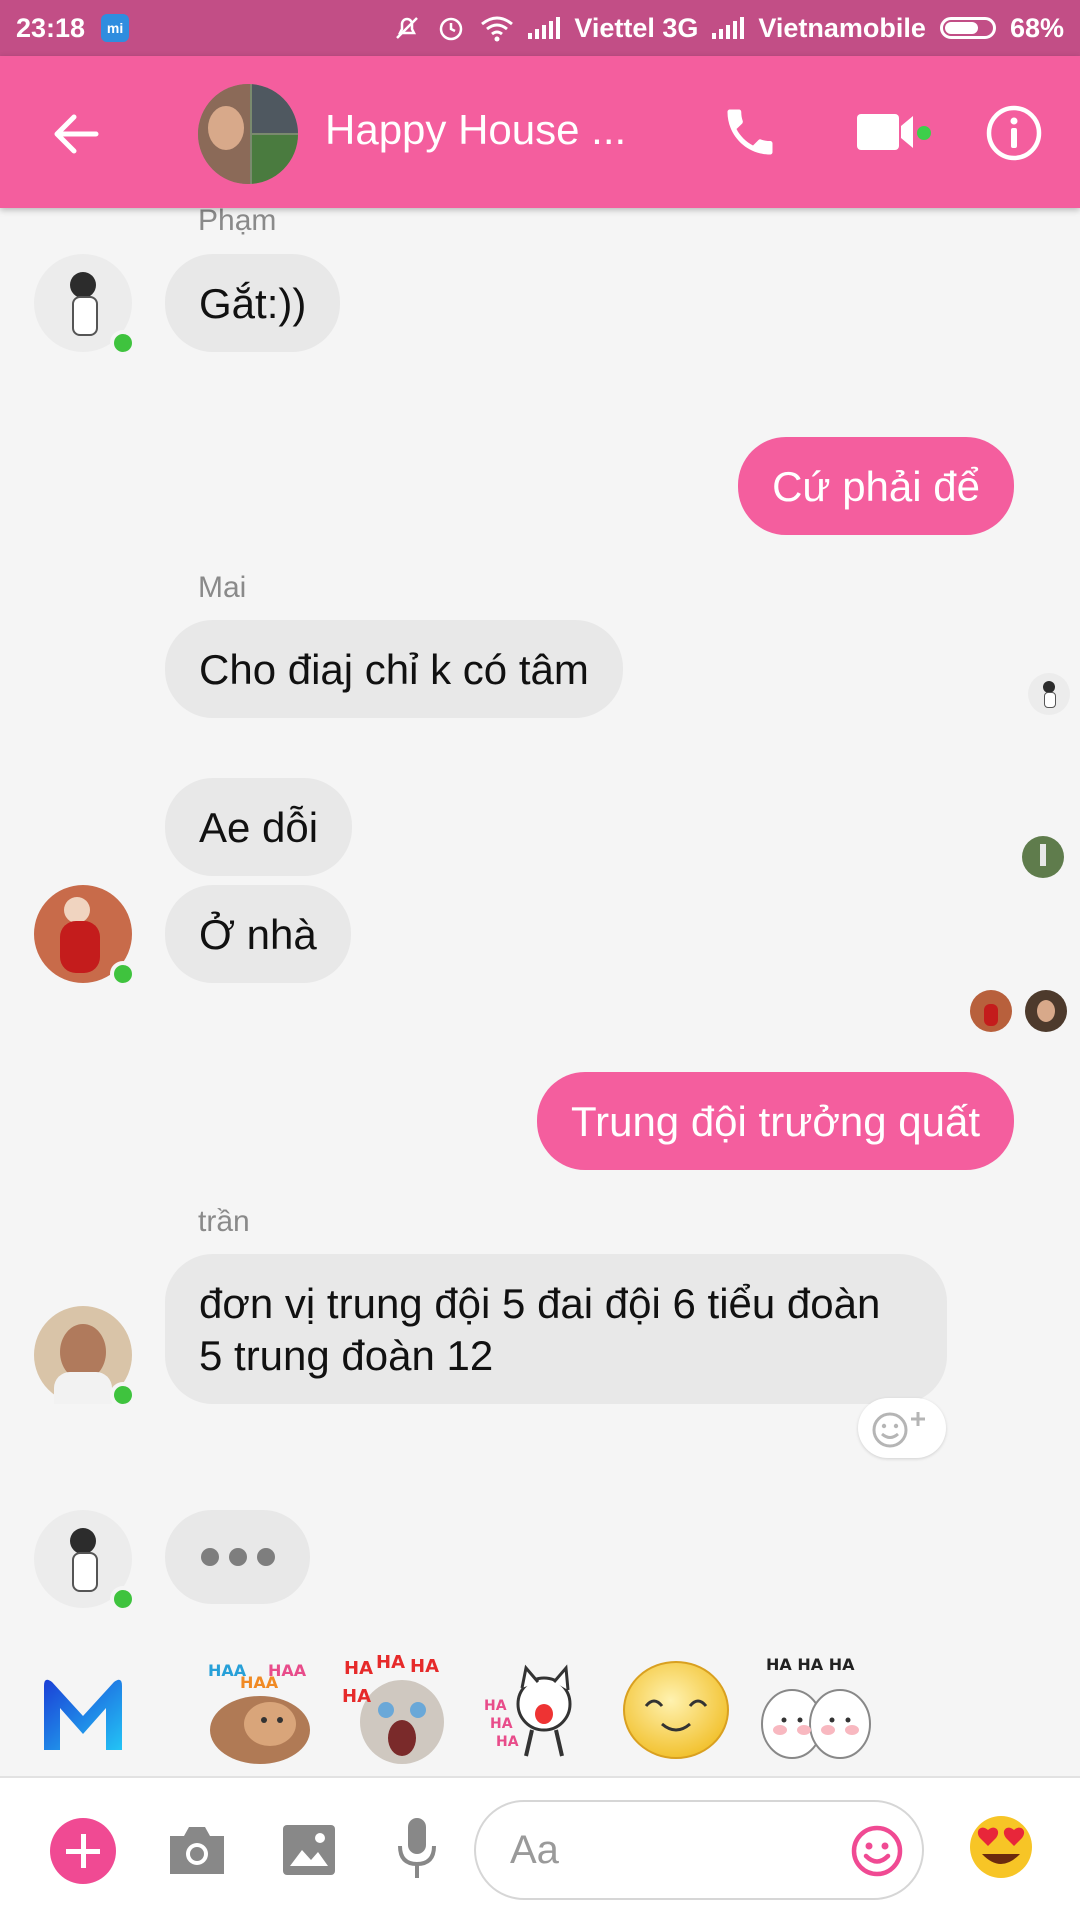 Image resolution: width=1080 pixels, height=1920 pixels. What do you see at coordinates (451, 29) in the screenshot?
I see `alarm-icon` at bounding box center [451, 29].